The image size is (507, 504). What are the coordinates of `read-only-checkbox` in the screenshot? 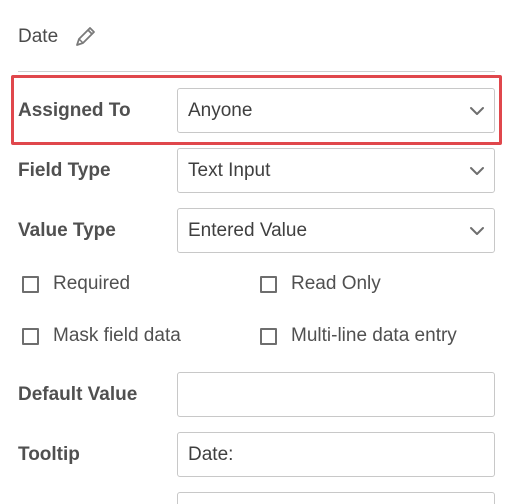 It's located at (268, 284).